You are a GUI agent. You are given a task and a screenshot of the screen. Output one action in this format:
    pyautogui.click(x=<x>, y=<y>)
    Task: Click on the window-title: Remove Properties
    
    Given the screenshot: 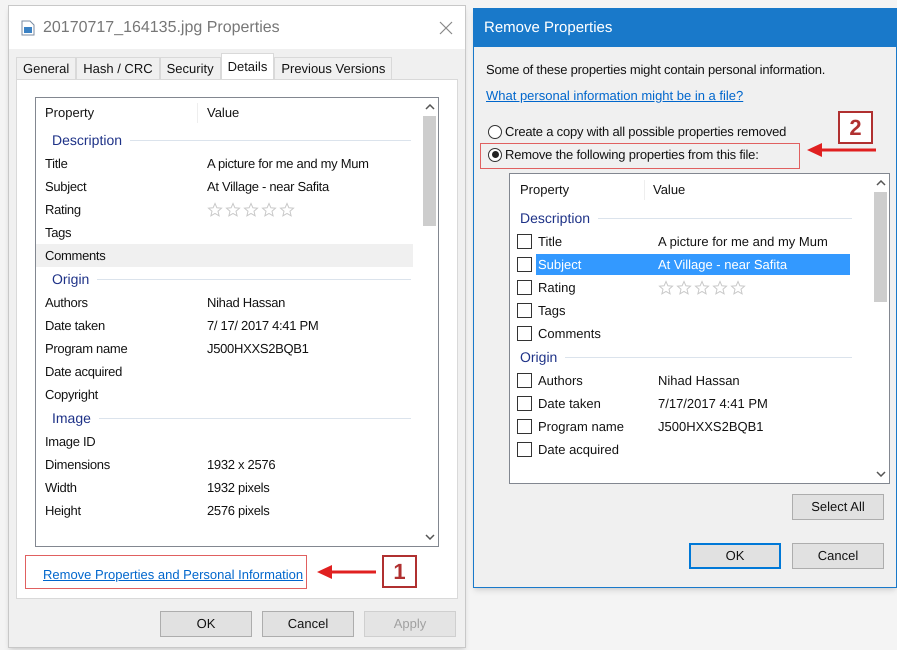 What is the action you would take?
    pyautogui.click(x=548, y=28)
    